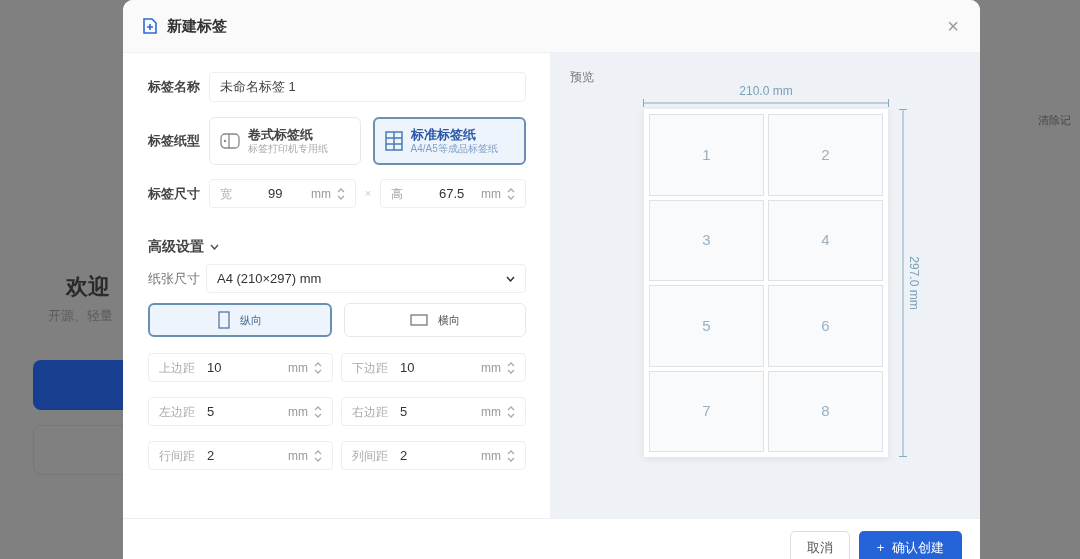 The width and height of the screenshot is (1080, 559). Describe the element at coordinates (914, 283) in the screenshot. I see `height-dimension: 297.0 mm` at that location.